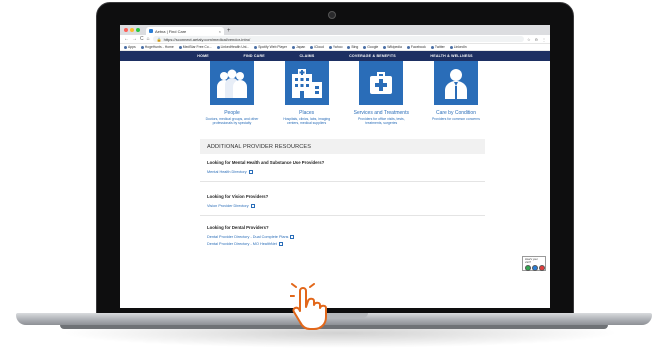 The width and height of the screenshot is (667, 354). Describe the element at coordinates (159, 39) in the screenshot. I see `lock-icon: 🔒` at that location.